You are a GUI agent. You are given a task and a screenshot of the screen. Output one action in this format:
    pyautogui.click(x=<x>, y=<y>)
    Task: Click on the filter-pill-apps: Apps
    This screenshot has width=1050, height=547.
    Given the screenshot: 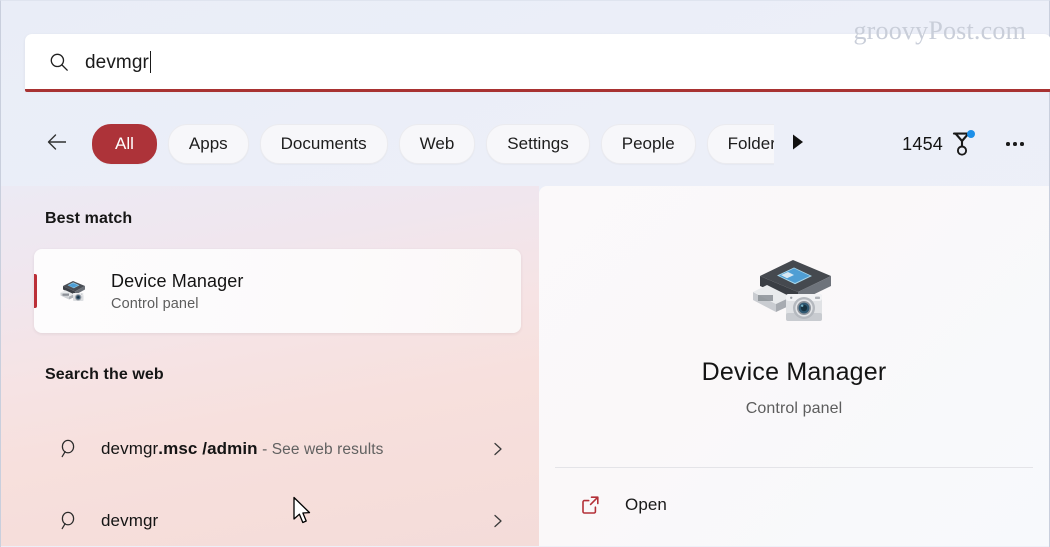 What is the action you would take?
    pyautogui.click(x=208, y=144)
    